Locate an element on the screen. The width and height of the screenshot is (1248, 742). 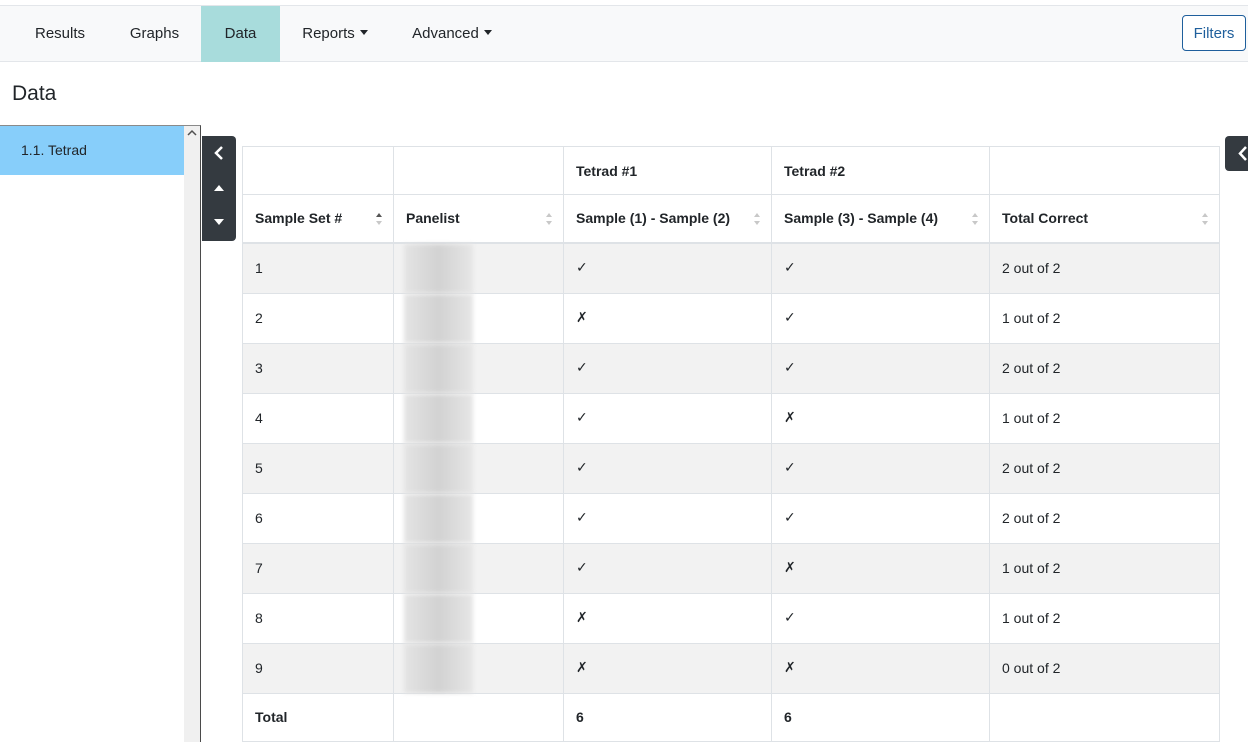
column-header-label: Total Correct is located at coordinates (1045, 218).